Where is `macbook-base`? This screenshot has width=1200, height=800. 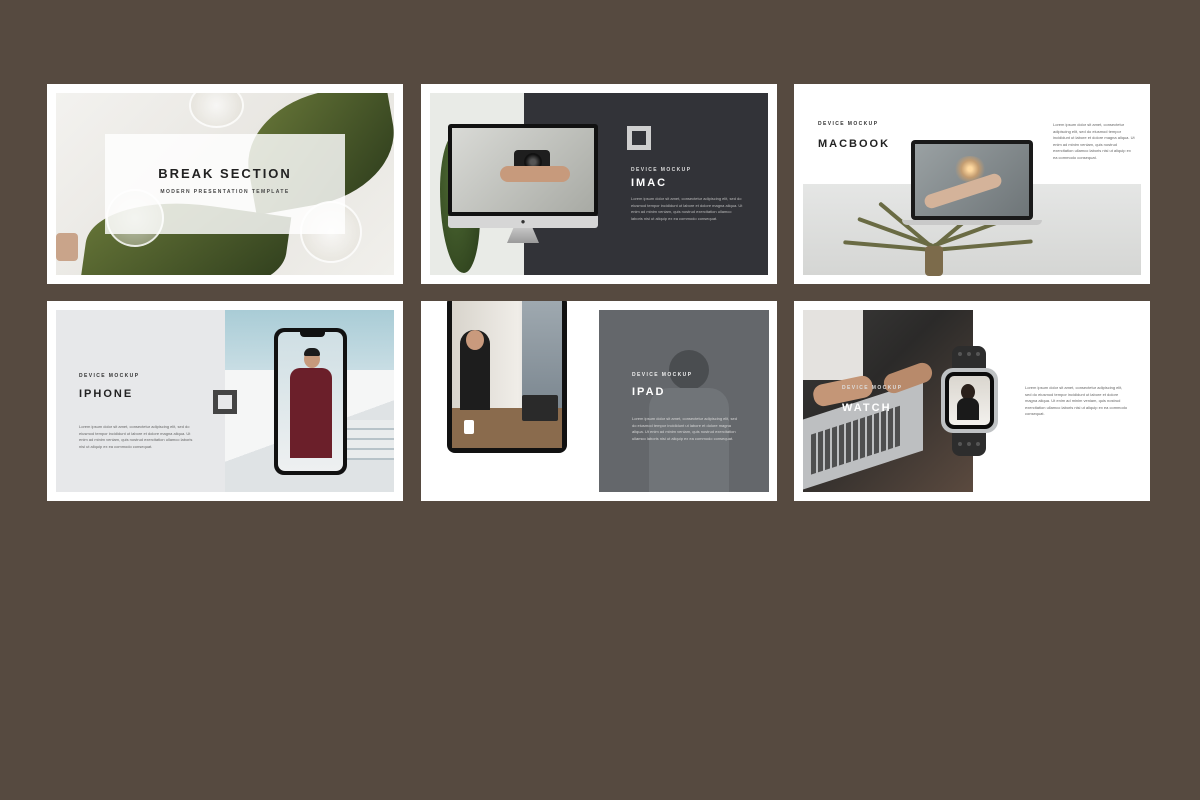
macbook-base is located at coordinates (972, 222).